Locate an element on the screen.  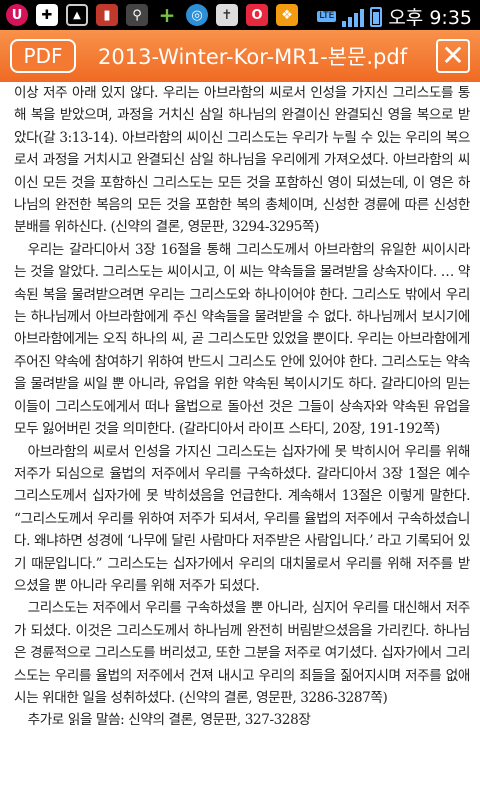
globe-icon: ◎ is located at coordinates (197, 15).